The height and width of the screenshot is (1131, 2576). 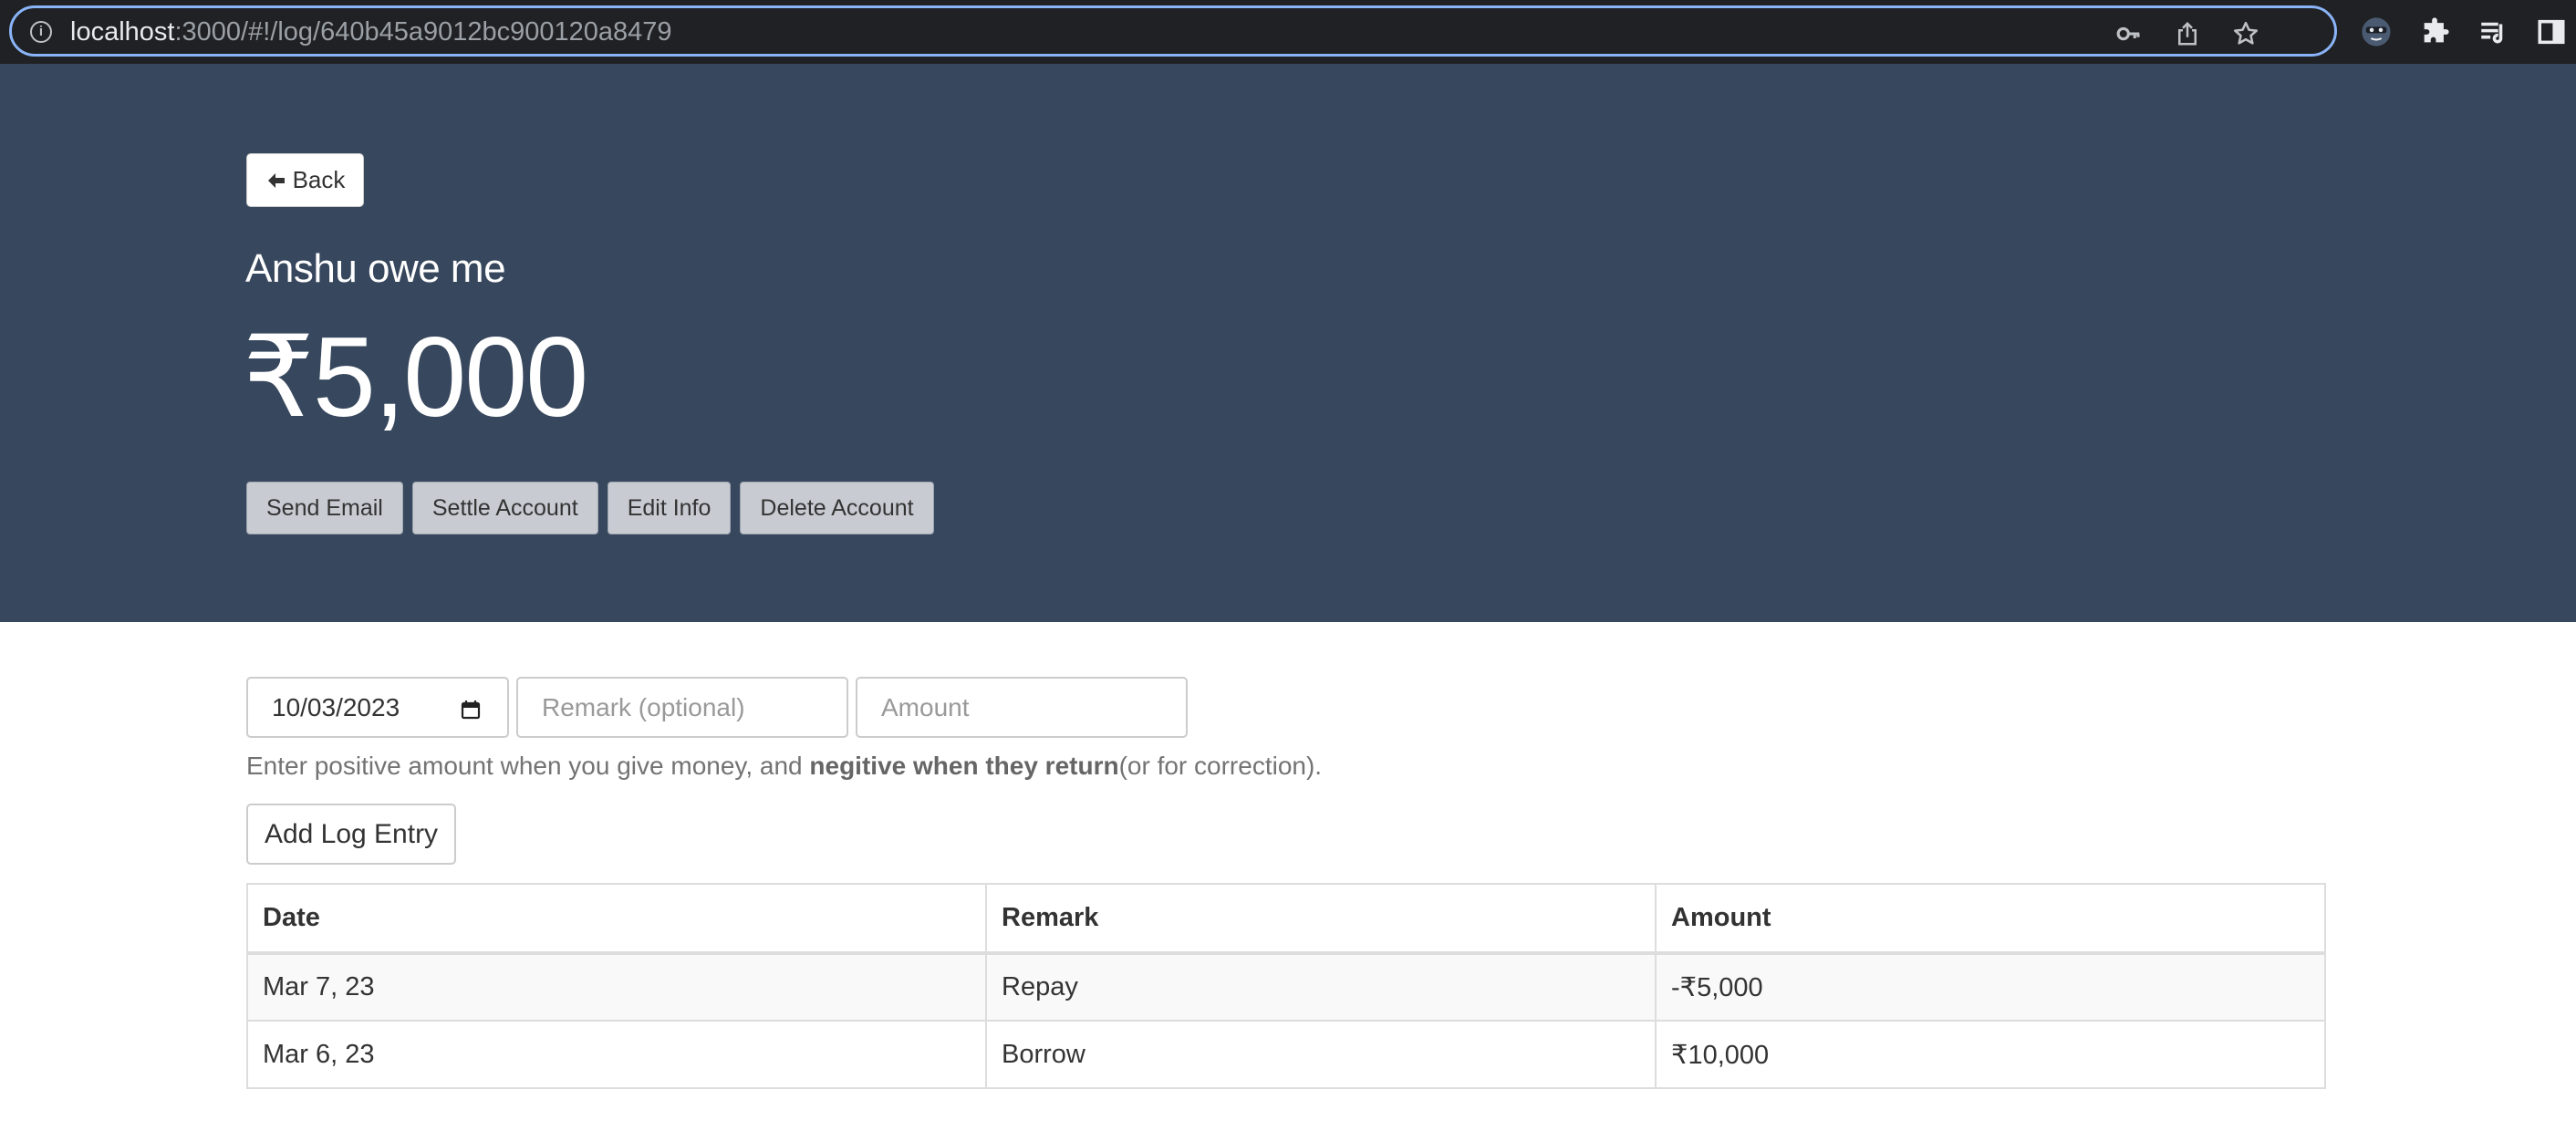 I want to click on column-header-remark: Remark, so click(x=1321, y=919).